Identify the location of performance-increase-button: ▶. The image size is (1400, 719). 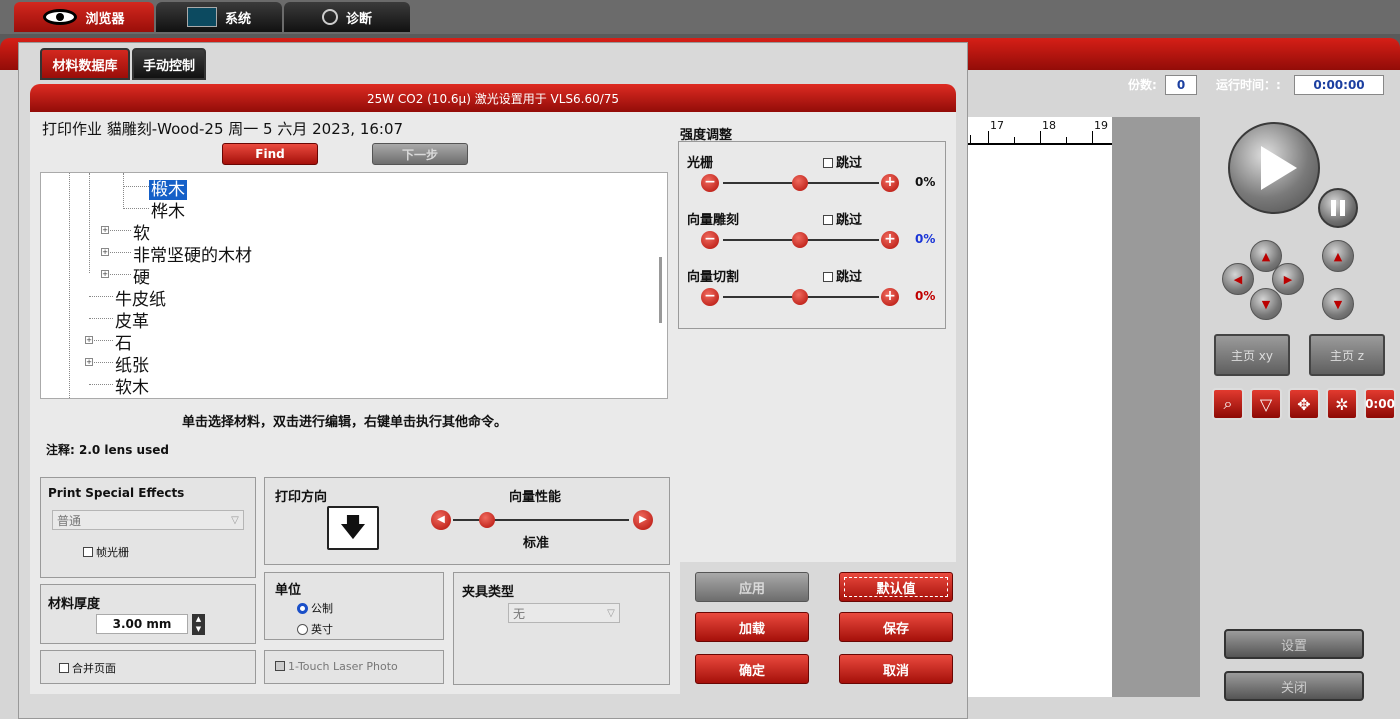
(643, 520).